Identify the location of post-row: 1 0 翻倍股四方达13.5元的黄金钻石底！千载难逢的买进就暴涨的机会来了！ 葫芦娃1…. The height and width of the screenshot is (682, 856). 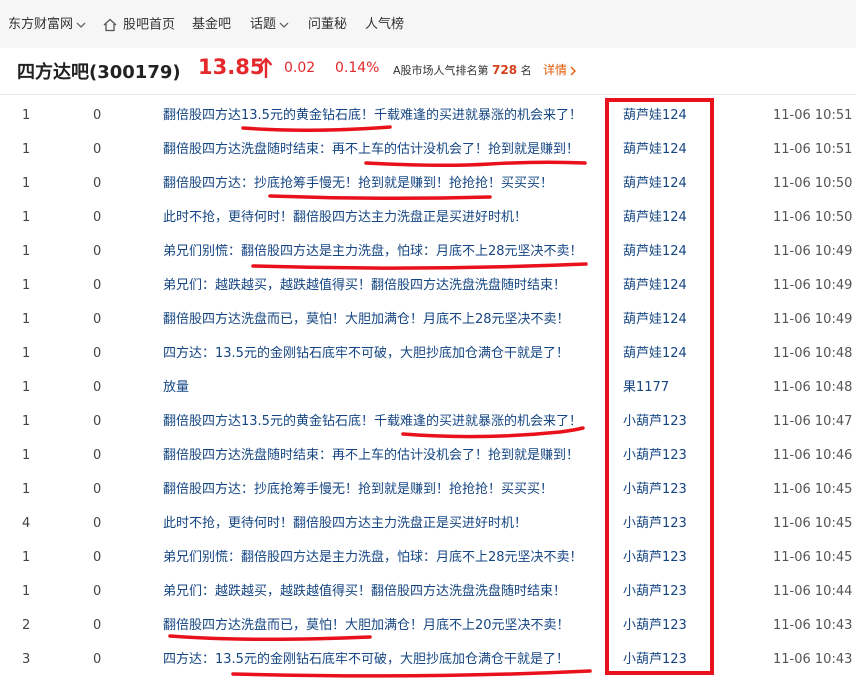
(428, 116).